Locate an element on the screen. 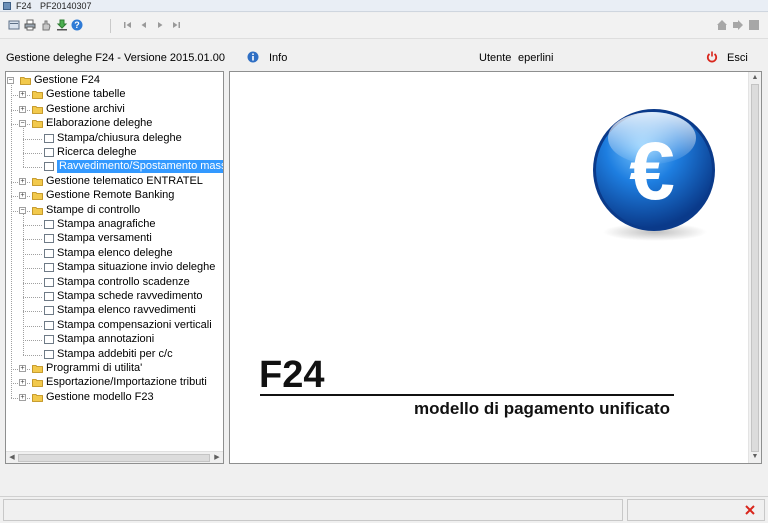 The image size is (768, 523). tree-item-gestione-tabelle: + Gestione tabelle is located at coordinates (114, 94).